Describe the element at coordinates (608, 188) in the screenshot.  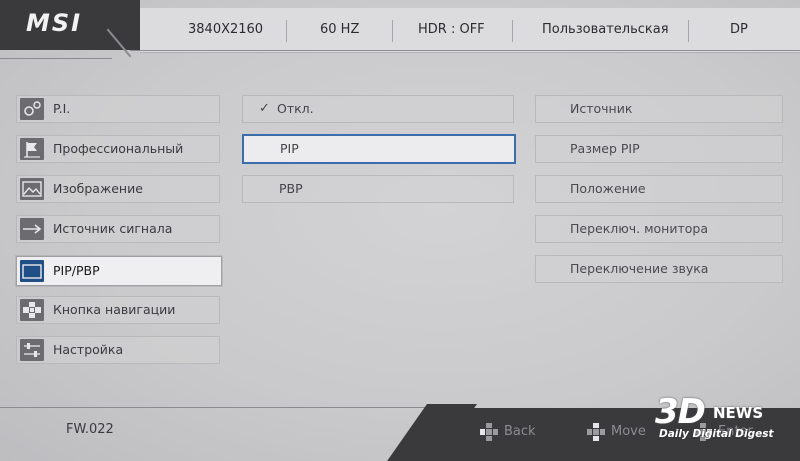
I see `pip-option-label: Положение` at that location.